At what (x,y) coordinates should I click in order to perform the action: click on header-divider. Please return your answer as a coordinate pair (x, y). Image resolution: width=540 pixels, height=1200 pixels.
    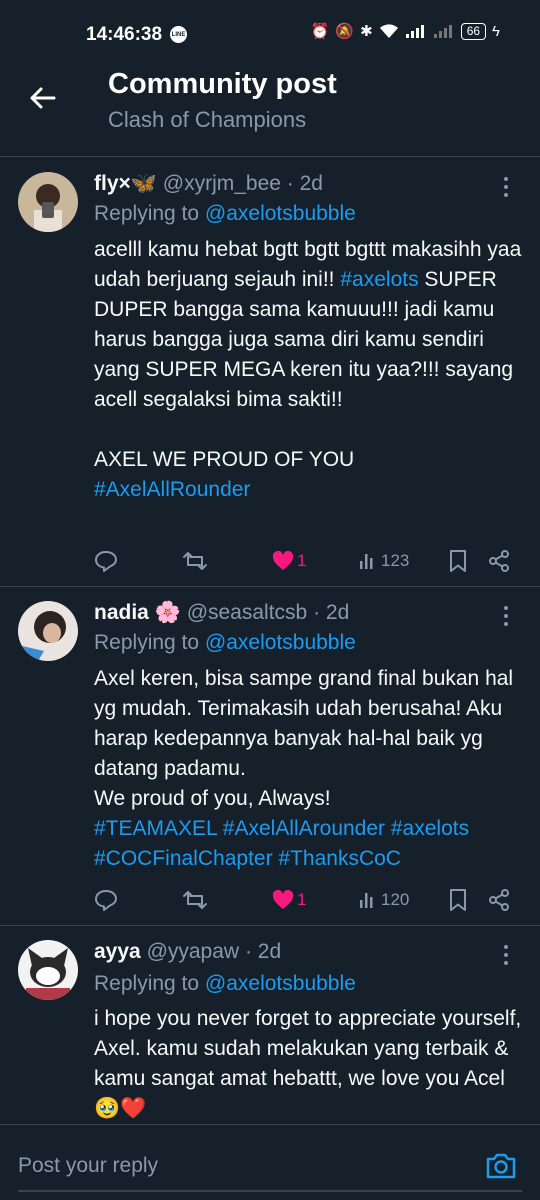
    Looking at the image, I should click on (270, 156).